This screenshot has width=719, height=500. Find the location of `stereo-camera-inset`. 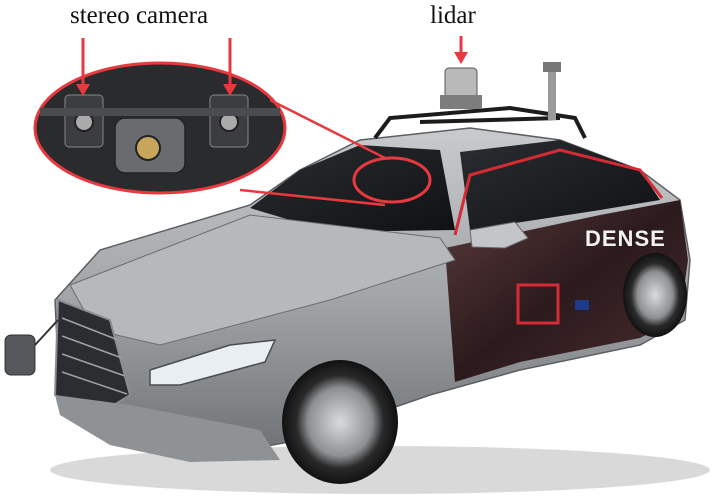

stereo-camera-inset is located at coordinates (160, 128).